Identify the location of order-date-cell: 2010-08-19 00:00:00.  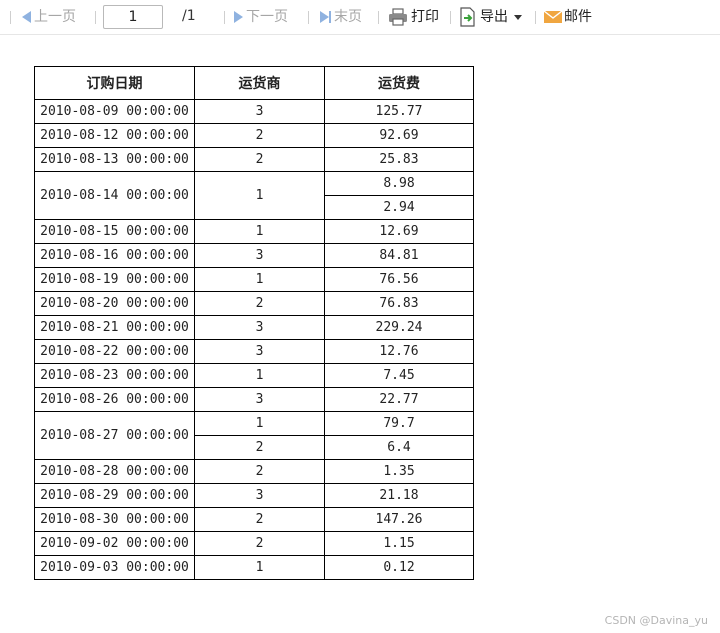
(114, 279).